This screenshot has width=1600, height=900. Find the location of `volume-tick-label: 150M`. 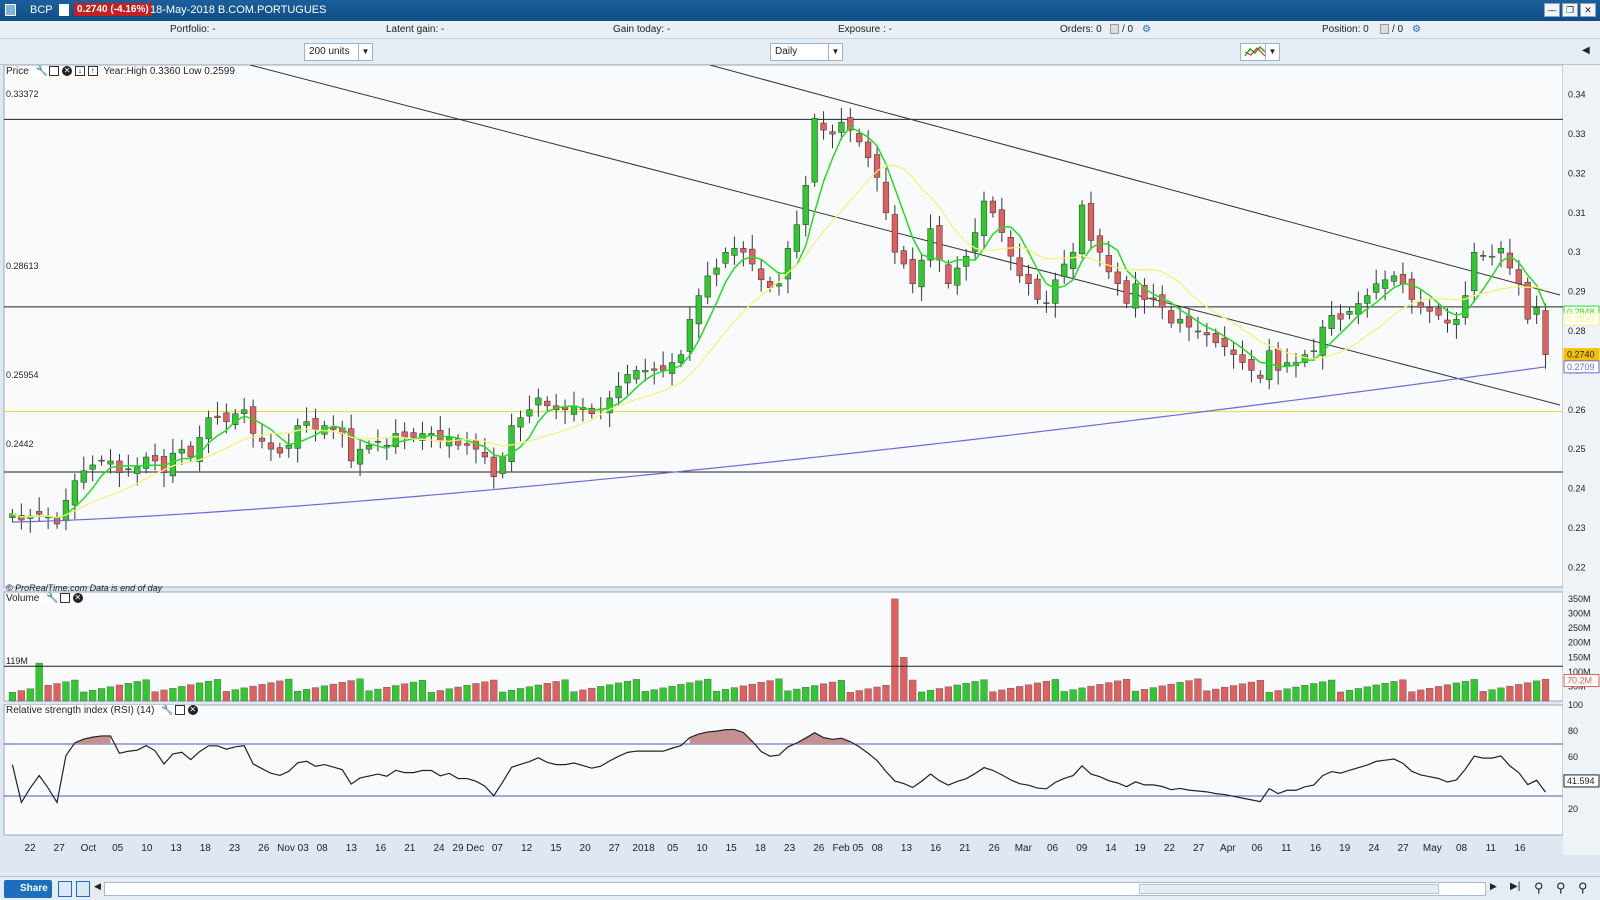

volume-tick-label: 150M is located at coordinates (1579, 657).